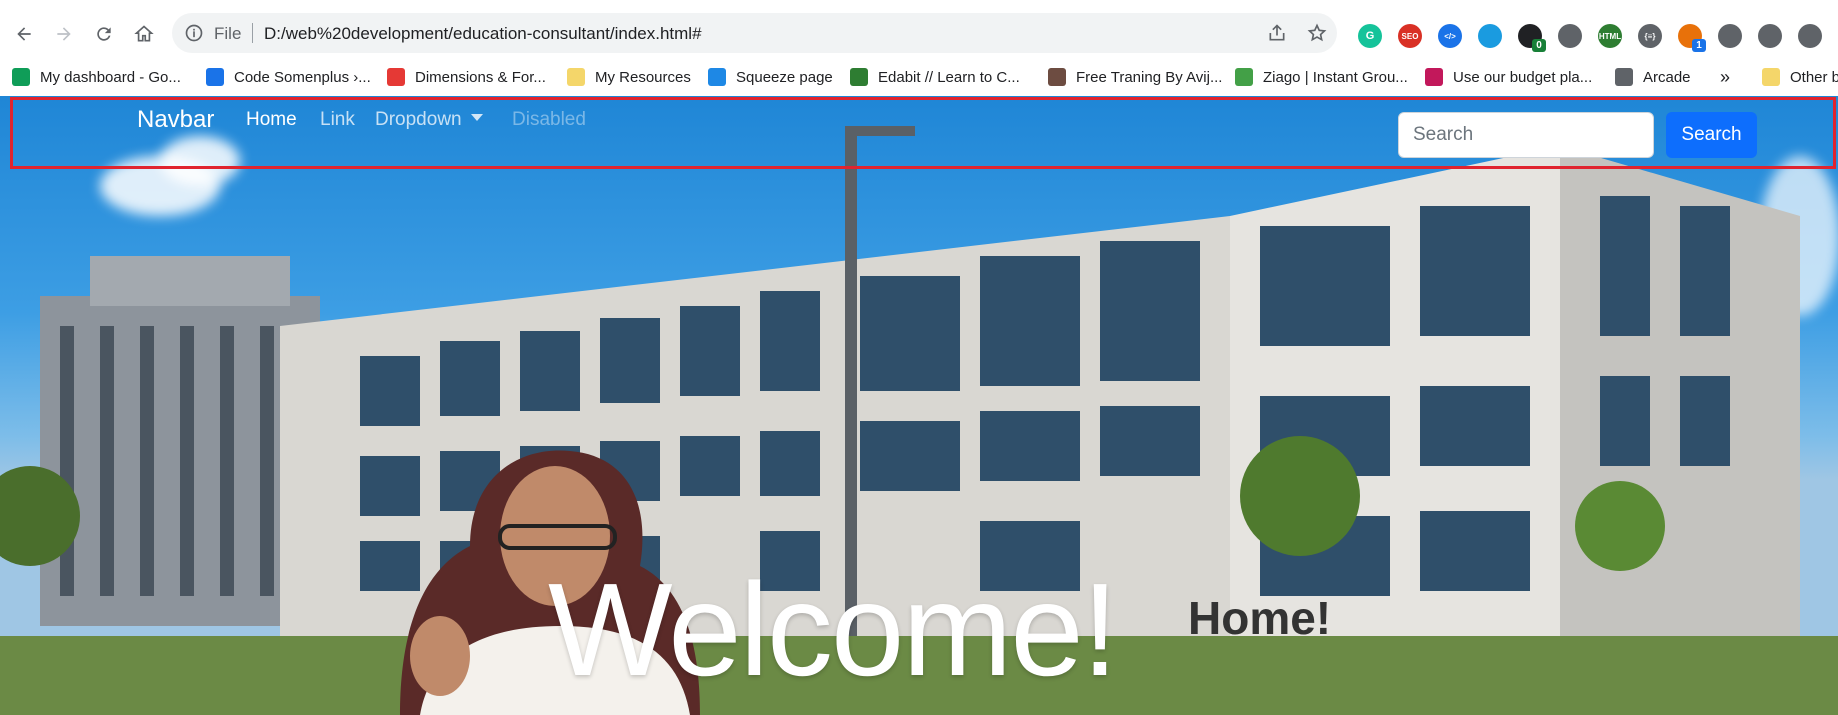 The height and width of the screenshot is (715, 1838). I want to click on reload-button, so click(104, 34).